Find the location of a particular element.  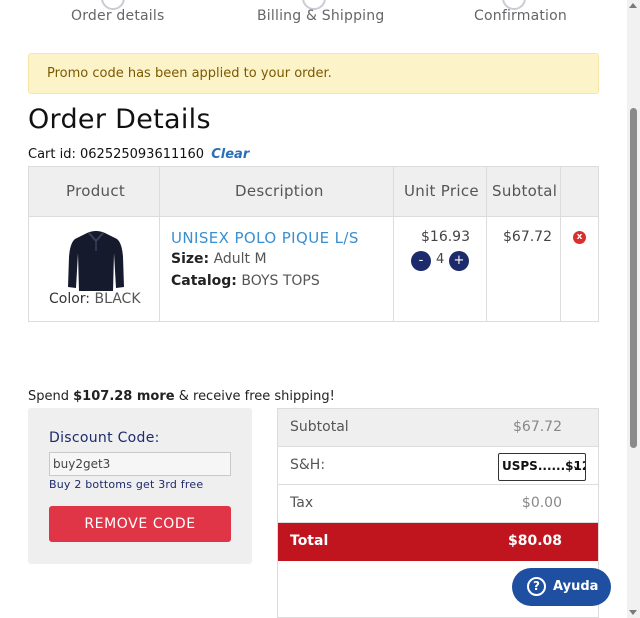

chevron-down-icon: ⌄ is located at coordinates (576, 465).